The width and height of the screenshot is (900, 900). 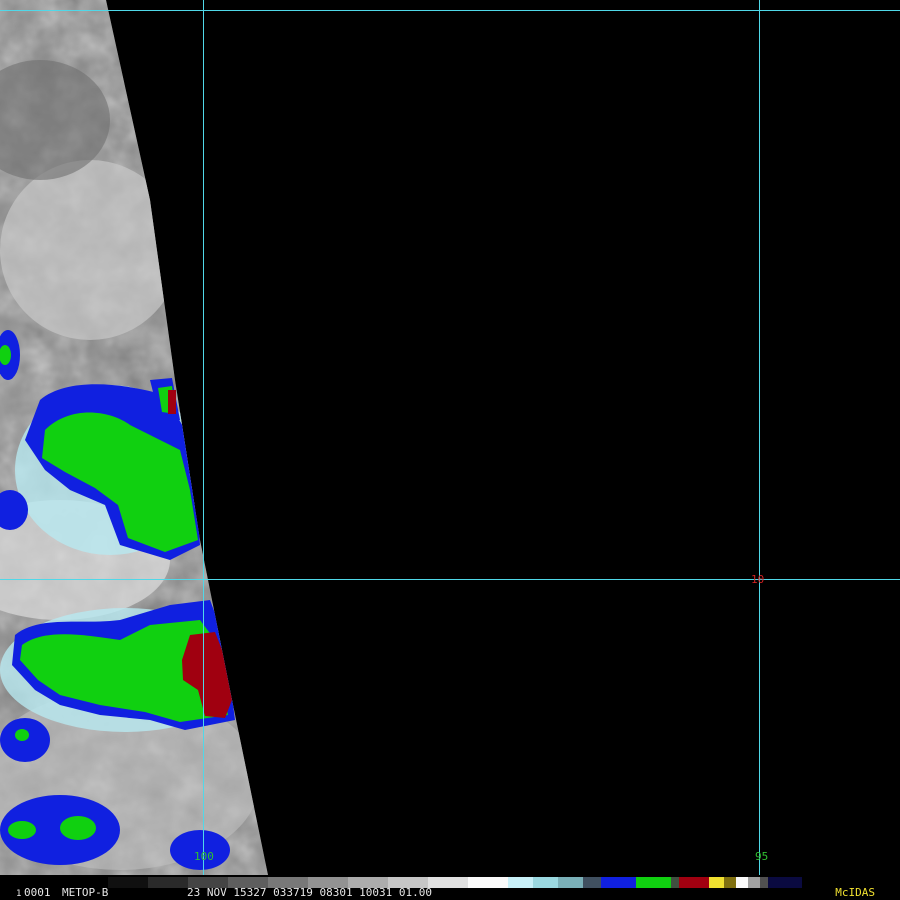 I want to click on frame-id: 1, so click(x=19, y=894).